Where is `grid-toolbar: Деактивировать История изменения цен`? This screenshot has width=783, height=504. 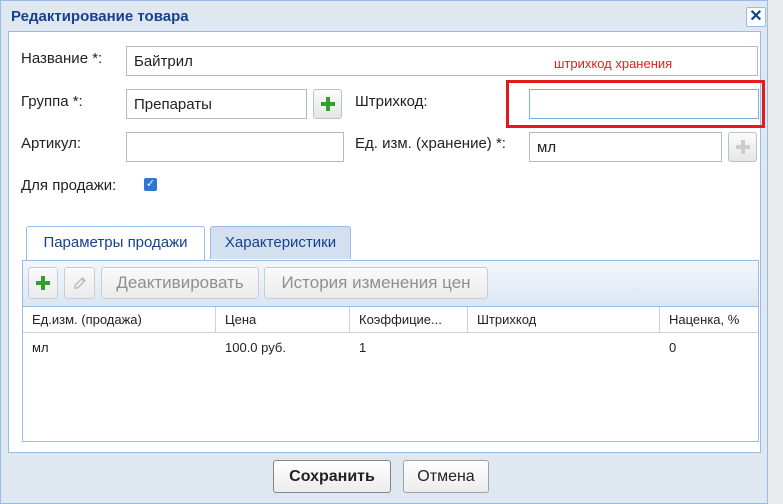
grid-toolbar: Деактивировать История изменения цен is located at coordinates (390, 284).